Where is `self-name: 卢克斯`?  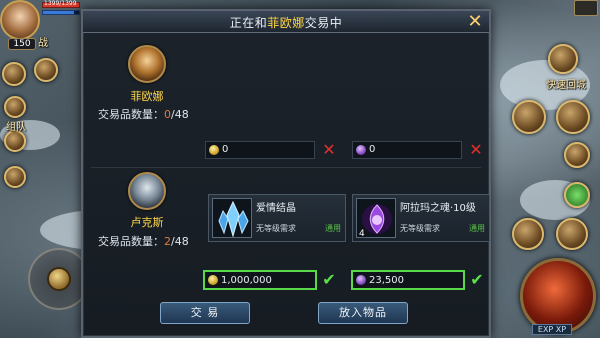 self-name: 卢克斯 is located at coordinates (147, 222).